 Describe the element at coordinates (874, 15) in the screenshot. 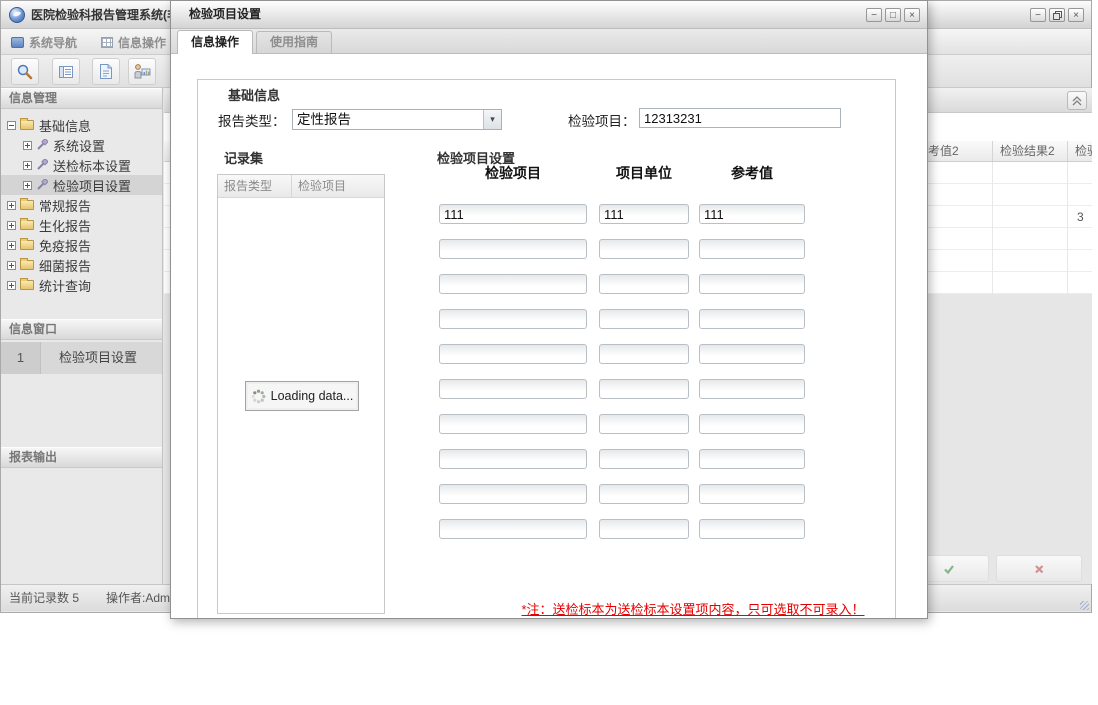

I see `dialog-minimize-button: −` at that location.